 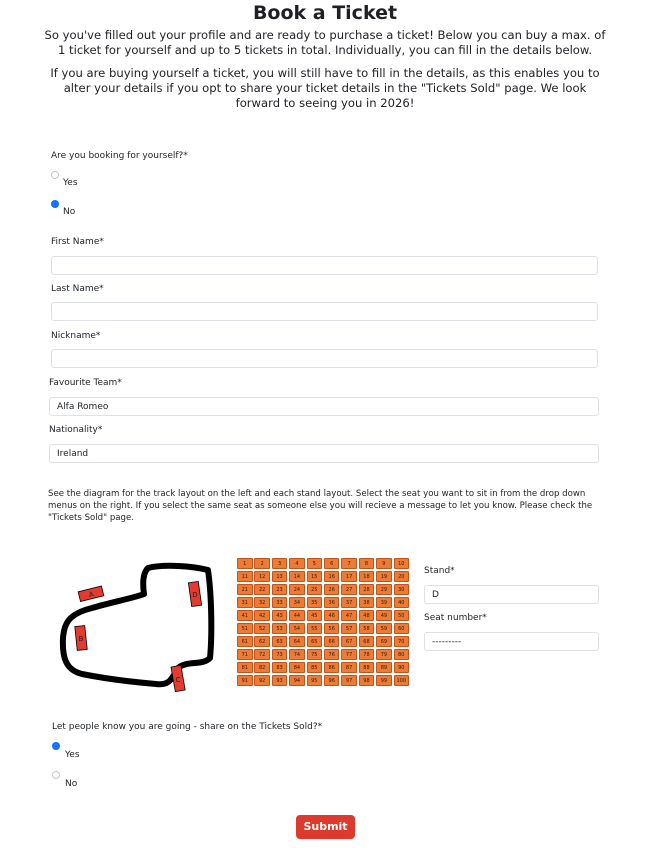 What do you see at coordinates (262, 576) in the screenshot?
I see `seat-12: 12` at bounding box center [262, 576].